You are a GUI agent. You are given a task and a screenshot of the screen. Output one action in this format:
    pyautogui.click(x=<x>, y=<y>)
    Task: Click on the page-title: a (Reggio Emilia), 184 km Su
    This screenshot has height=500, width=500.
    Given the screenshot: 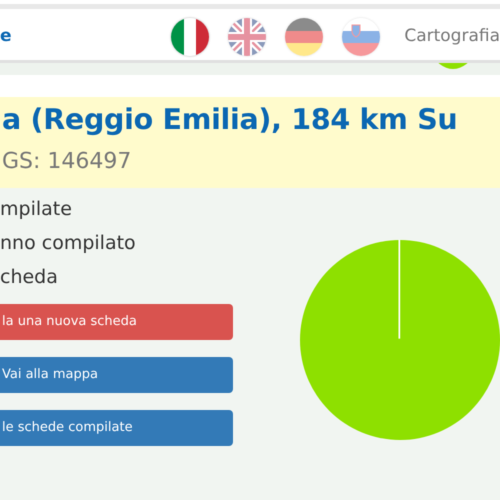 What is the action you would take?
    pyautogui.click(x=230, y=120)
    